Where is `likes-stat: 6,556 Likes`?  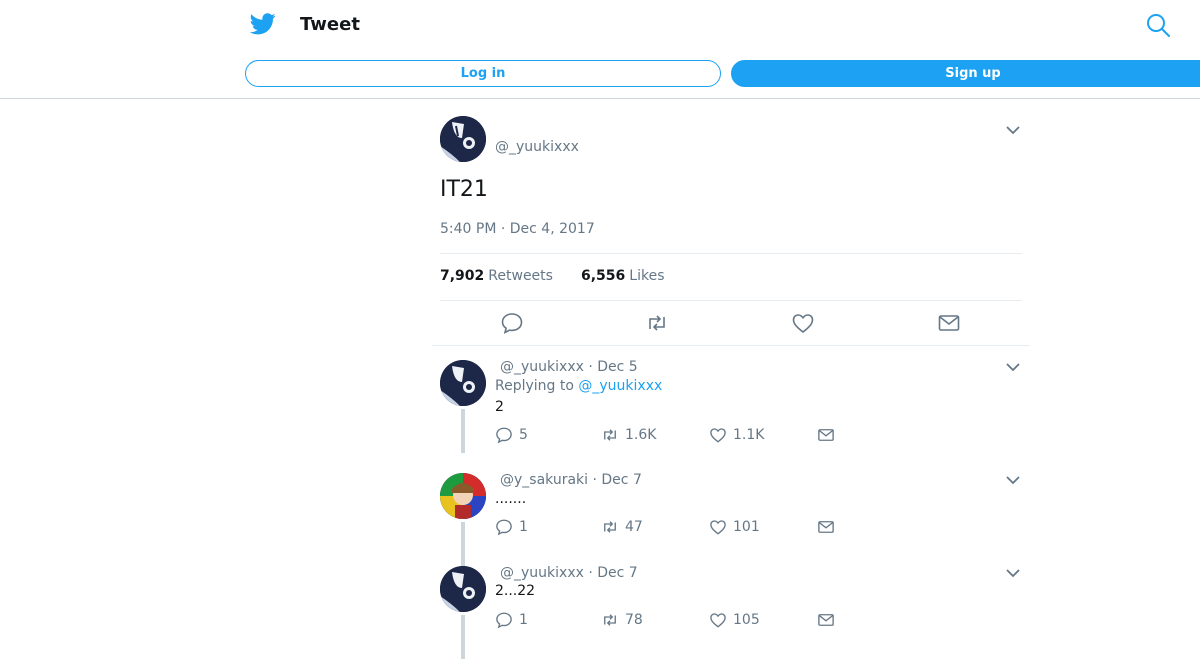 likes-stat: 6,556 Likes is located at coordinates (623, 276).